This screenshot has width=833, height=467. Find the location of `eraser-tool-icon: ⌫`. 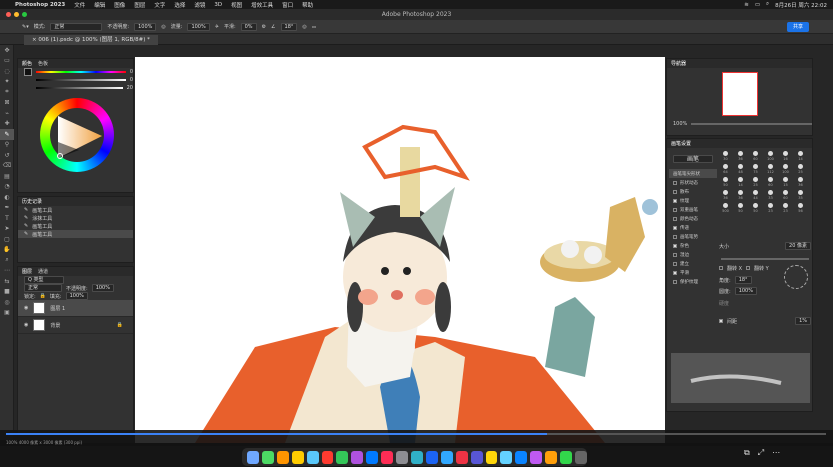

eraser-tool-icon: ⌫ is located at coordinates (7, 166).